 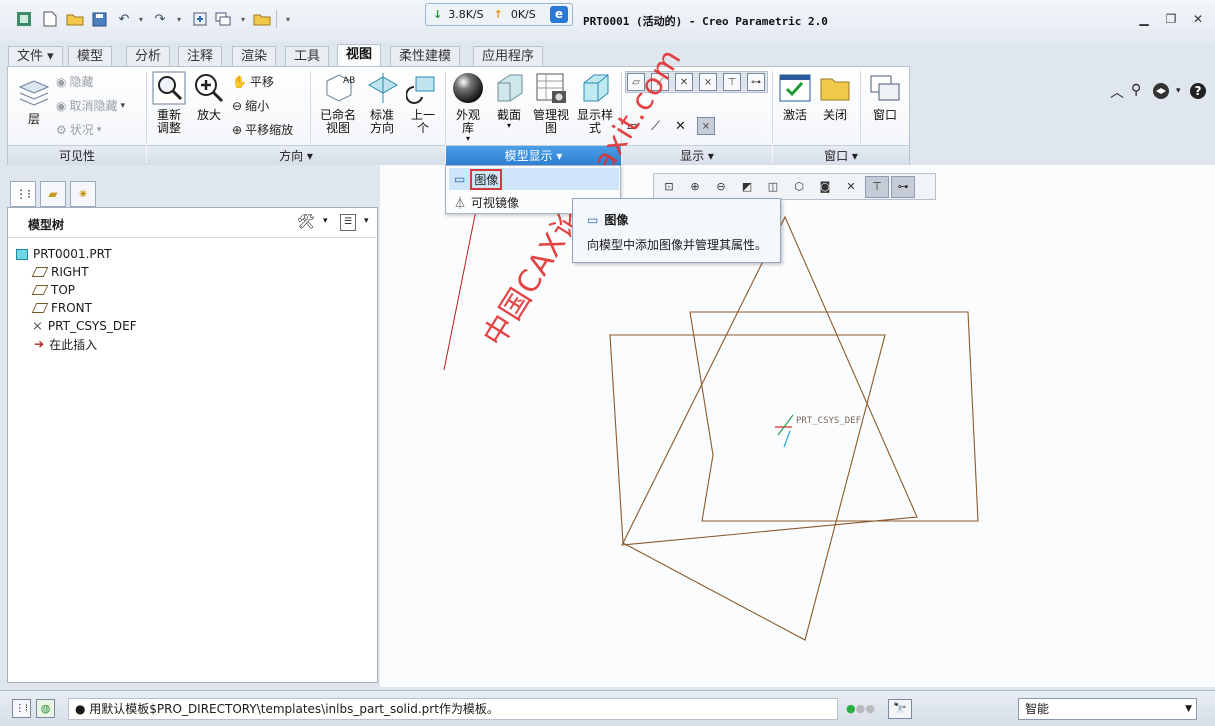 What do you see at coordinates (262, 19) in the screenshot?
I see `close-window-icon` at bounding box center [262, 19].